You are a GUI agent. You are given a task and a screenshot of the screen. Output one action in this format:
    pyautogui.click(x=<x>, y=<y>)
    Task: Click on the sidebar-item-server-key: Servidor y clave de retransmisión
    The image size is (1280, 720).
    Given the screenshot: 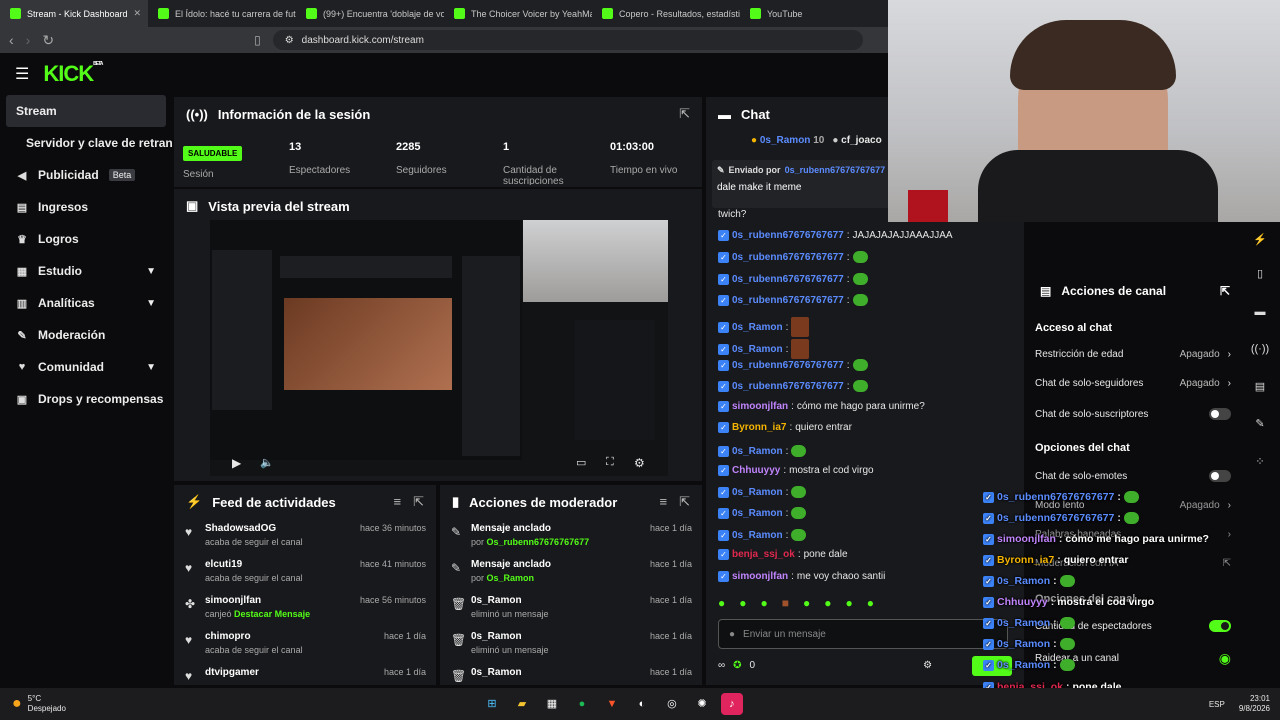 What is the action you would take?
    pyautogui.click(x=86, y=143)
    